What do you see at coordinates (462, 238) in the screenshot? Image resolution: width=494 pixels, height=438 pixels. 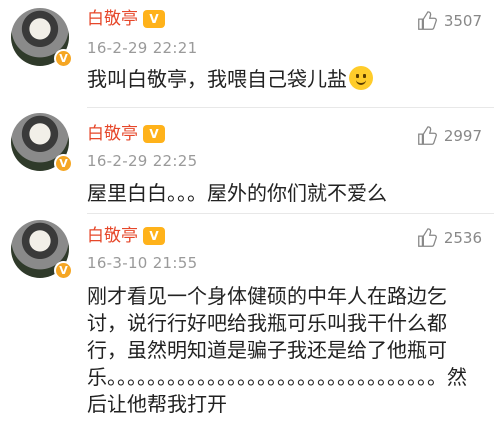 I see `like-count: 2536` at bounding box center [462, 238].